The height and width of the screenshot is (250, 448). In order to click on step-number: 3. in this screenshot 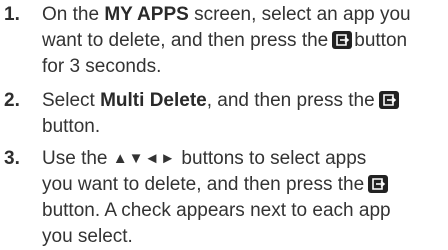, I will do `click(12, 158)`.